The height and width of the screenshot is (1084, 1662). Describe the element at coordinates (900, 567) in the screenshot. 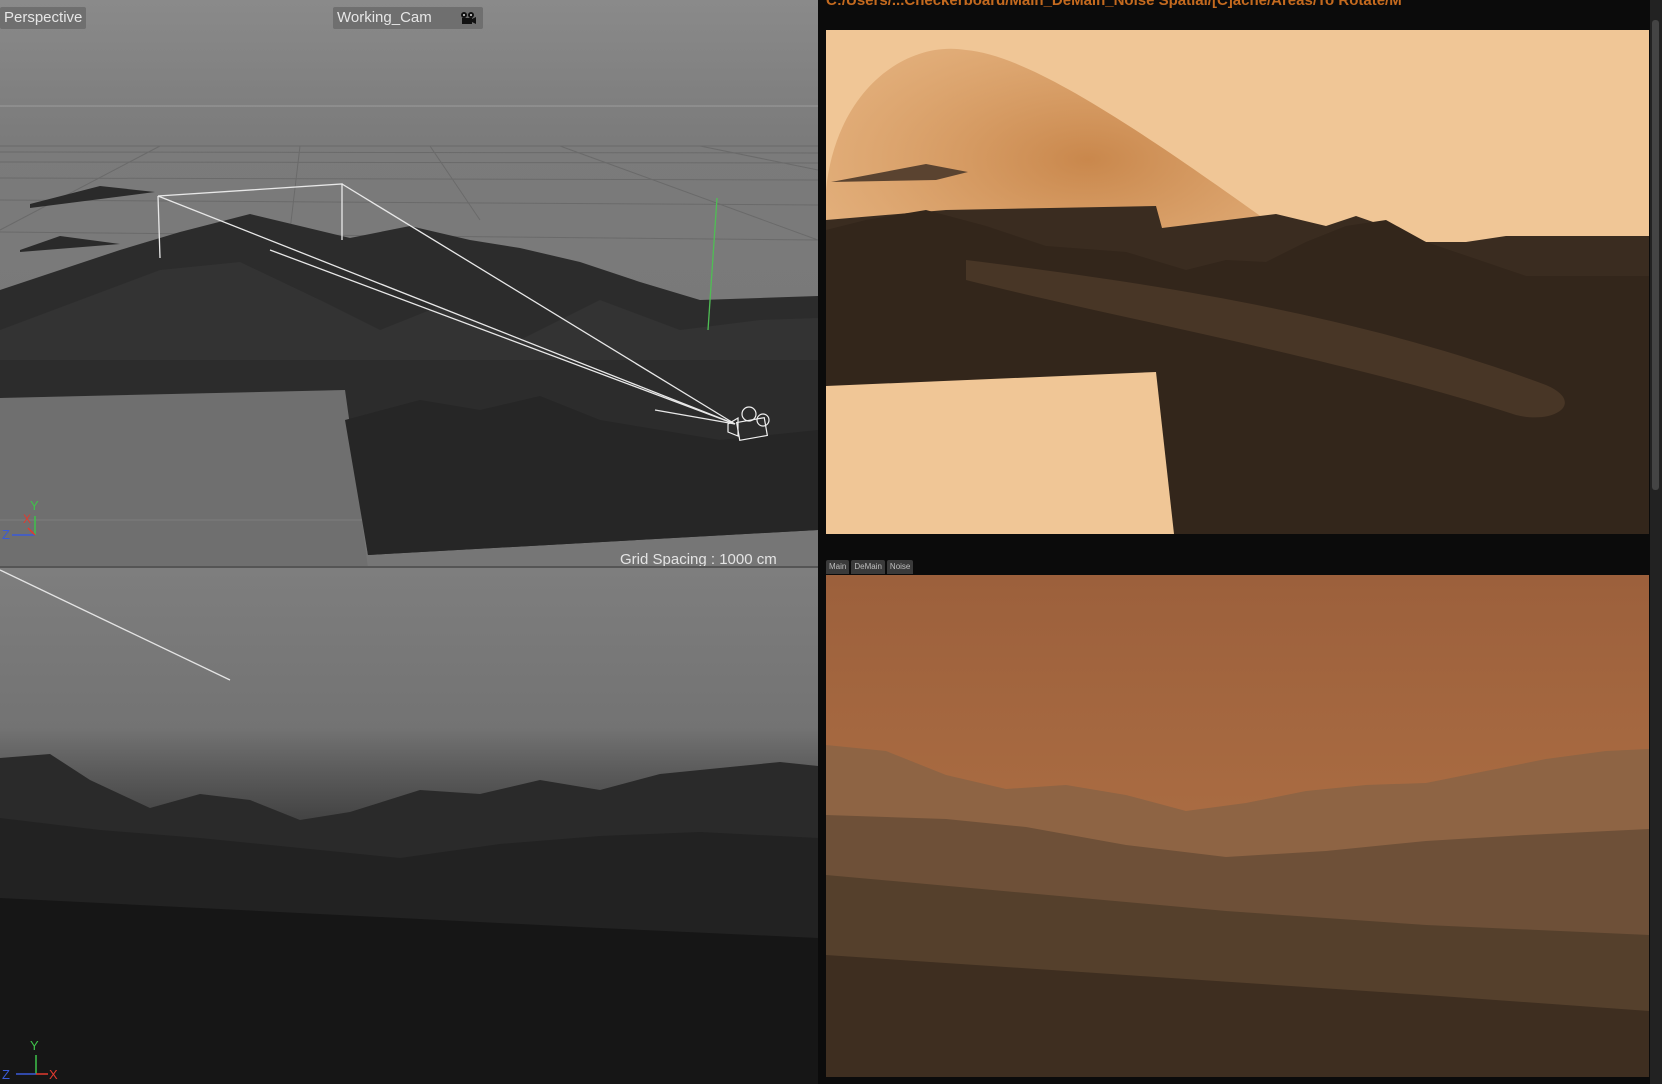

I see `tab-noise: Noise` at that location.